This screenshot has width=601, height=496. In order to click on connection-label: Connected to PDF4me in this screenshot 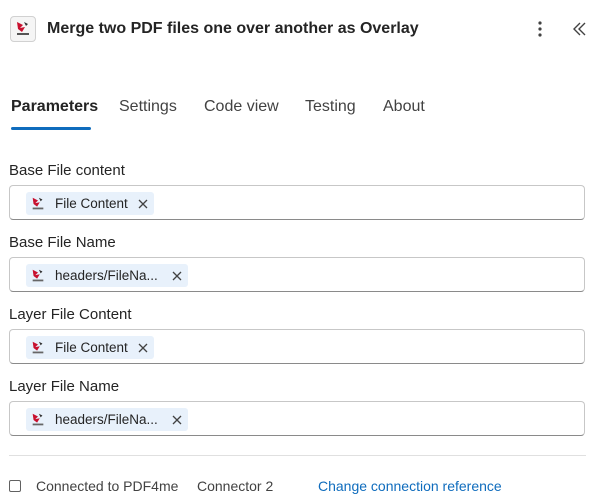, I will do `click(107, 486)`.